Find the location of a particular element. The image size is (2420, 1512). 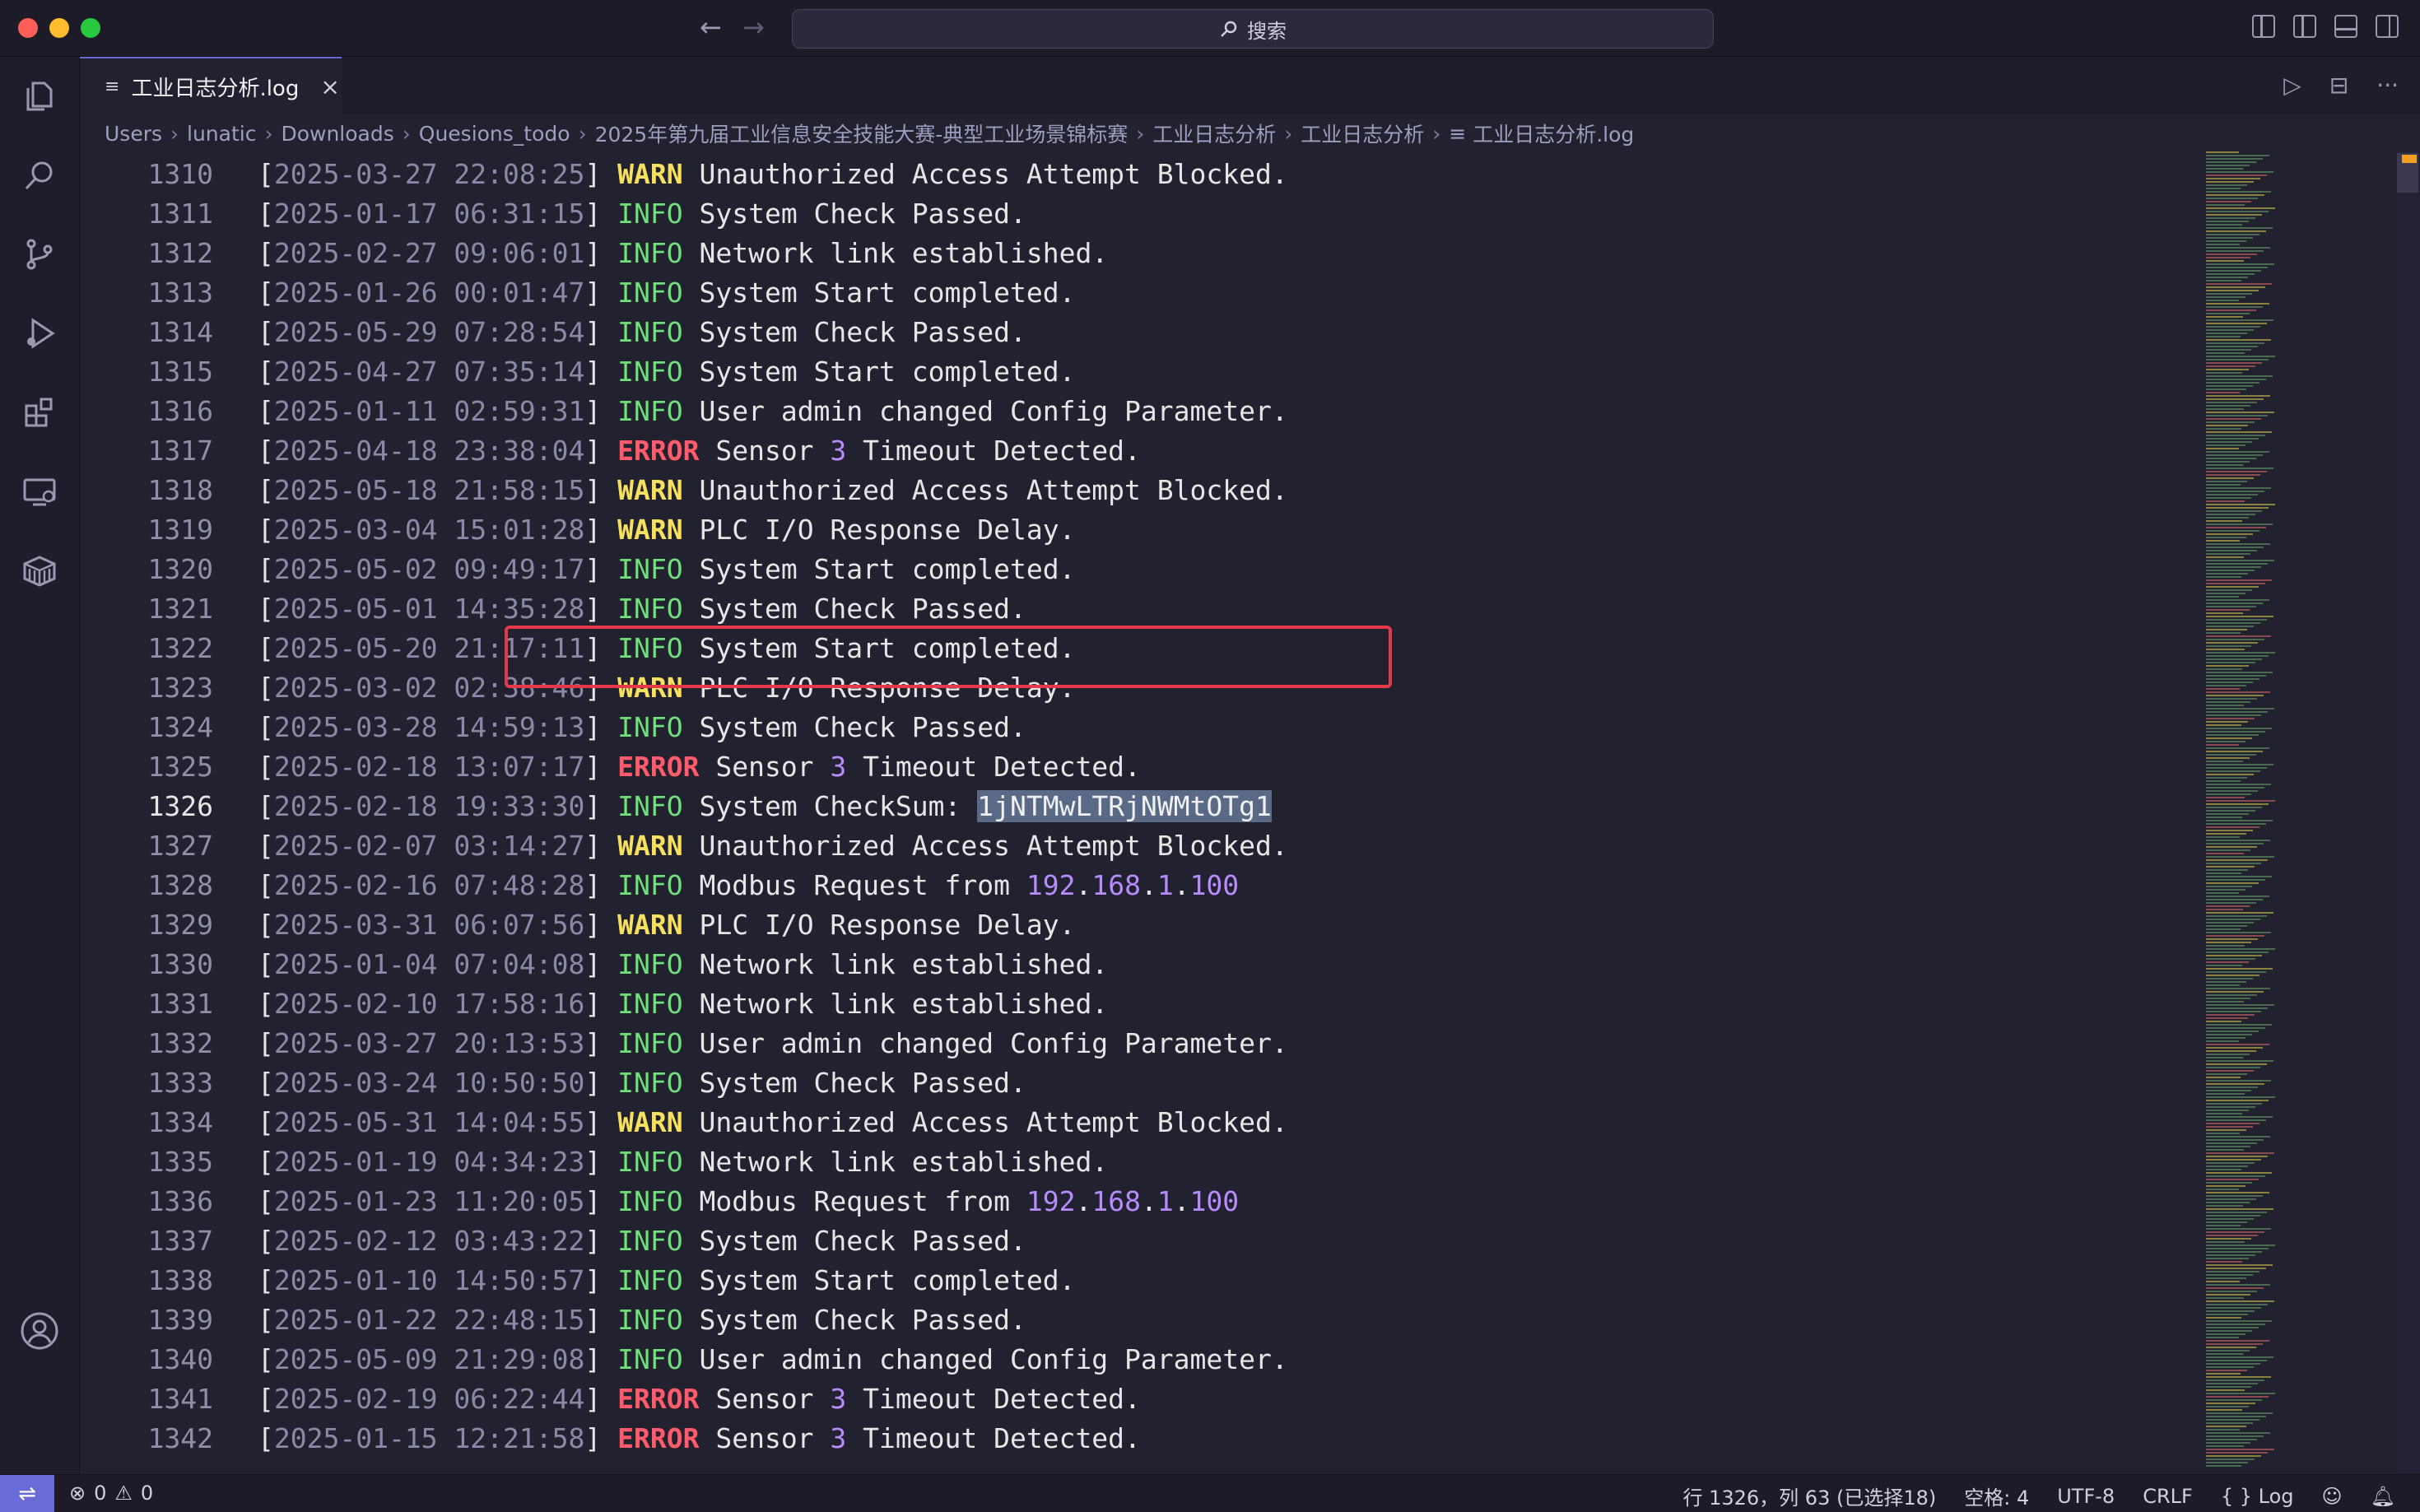

log-message: System Start completed. is located at coordinates (887, 648).